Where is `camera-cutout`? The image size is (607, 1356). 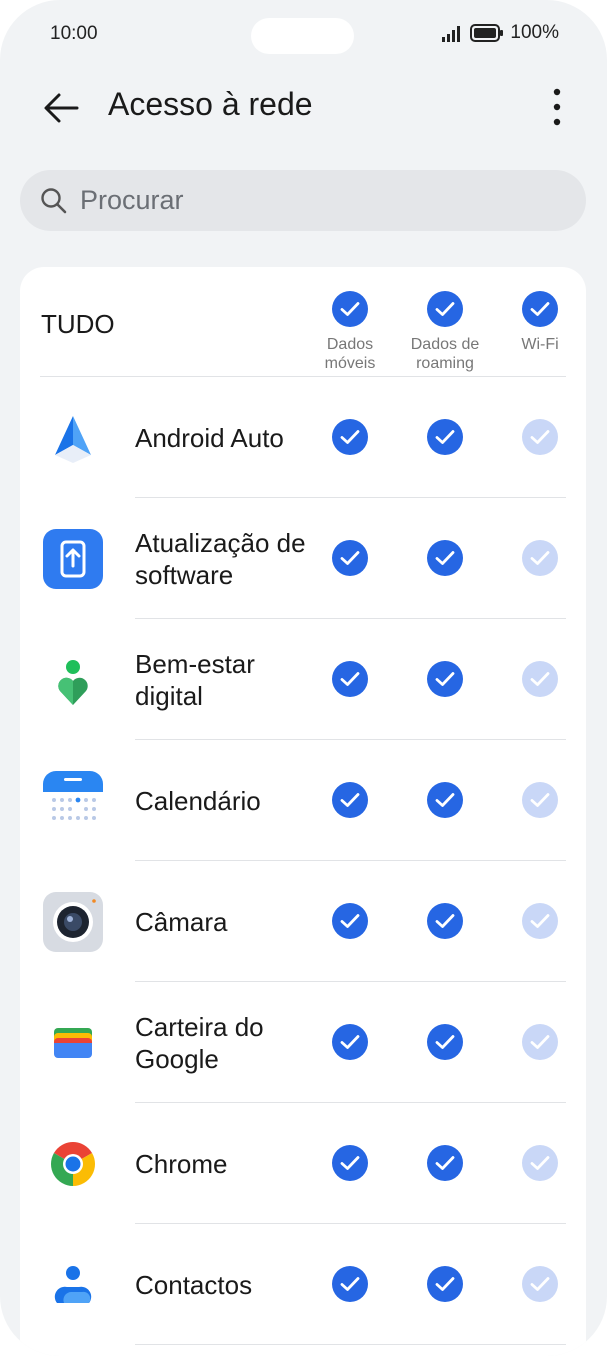 camera-cutout is located at coordinates (302, 36).